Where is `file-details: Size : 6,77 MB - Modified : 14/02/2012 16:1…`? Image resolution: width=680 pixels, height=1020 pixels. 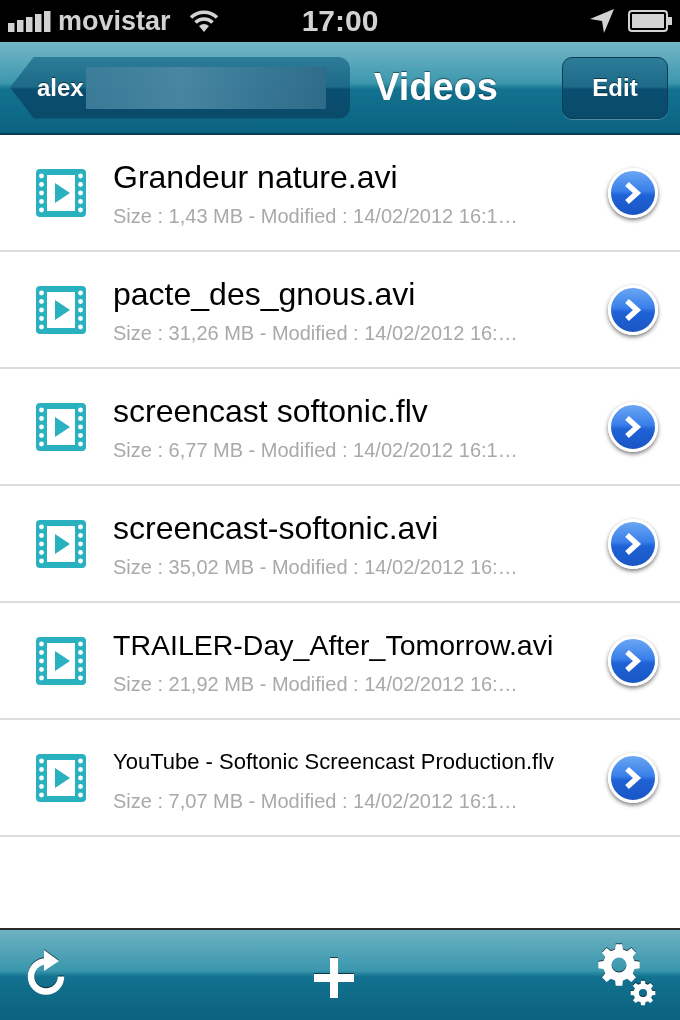
file-details: Size : 6,77 MB - Modified : 14/02/2012 16:1… is located at coordinates (316, 450).